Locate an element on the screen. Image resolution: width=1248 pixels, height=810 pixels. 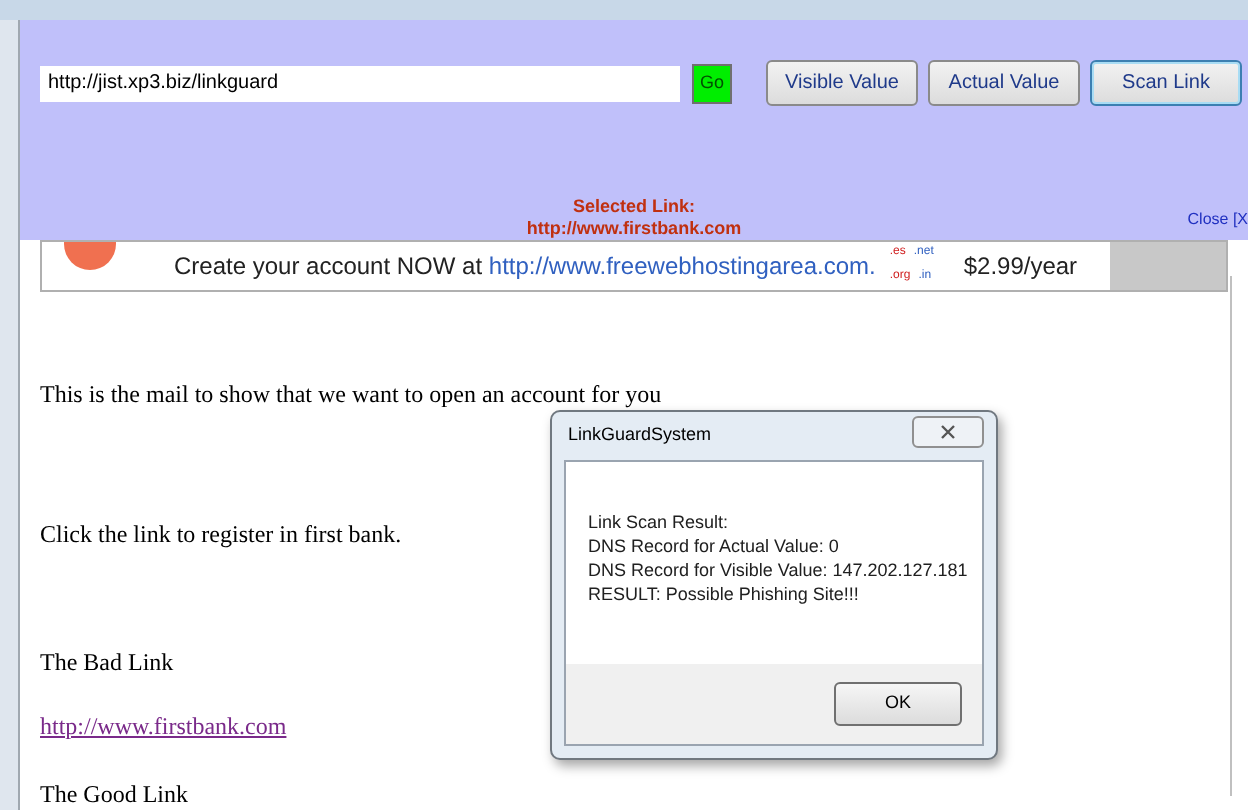
mail-text: Click the link to register in first bank. is located at coordinates (221, 535).